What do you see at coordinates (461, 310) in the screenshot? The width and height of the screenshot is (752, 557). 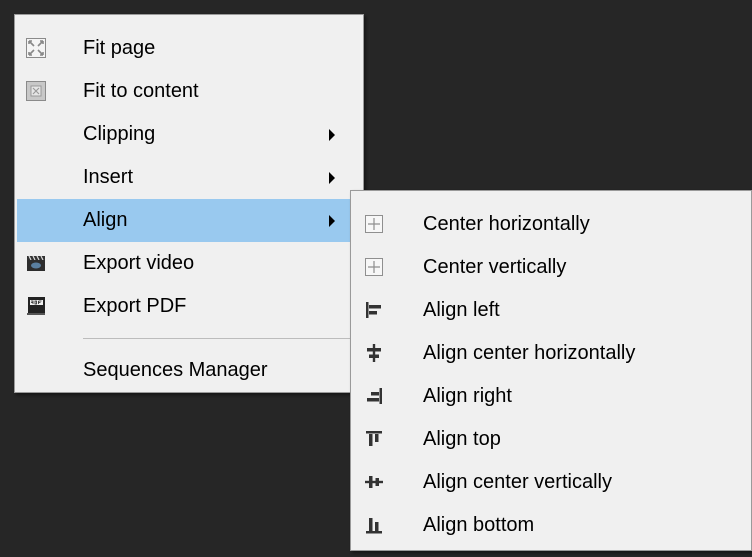 I see `submenu-item-label: Align left` at bounding box center [461, 310].